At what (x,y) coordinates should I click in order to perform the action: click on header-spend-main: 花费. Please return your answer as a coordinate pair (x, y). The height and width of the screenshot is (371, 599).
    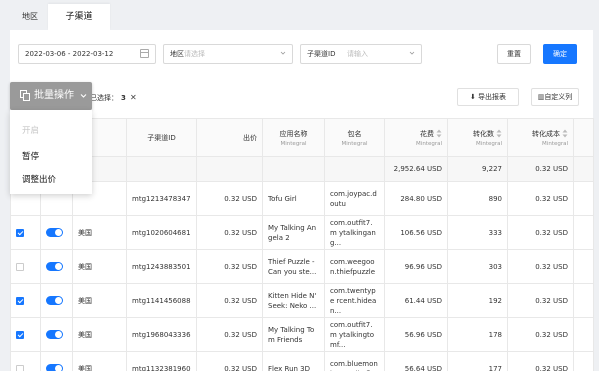
    Looking at the image, I should click on (427, 133).